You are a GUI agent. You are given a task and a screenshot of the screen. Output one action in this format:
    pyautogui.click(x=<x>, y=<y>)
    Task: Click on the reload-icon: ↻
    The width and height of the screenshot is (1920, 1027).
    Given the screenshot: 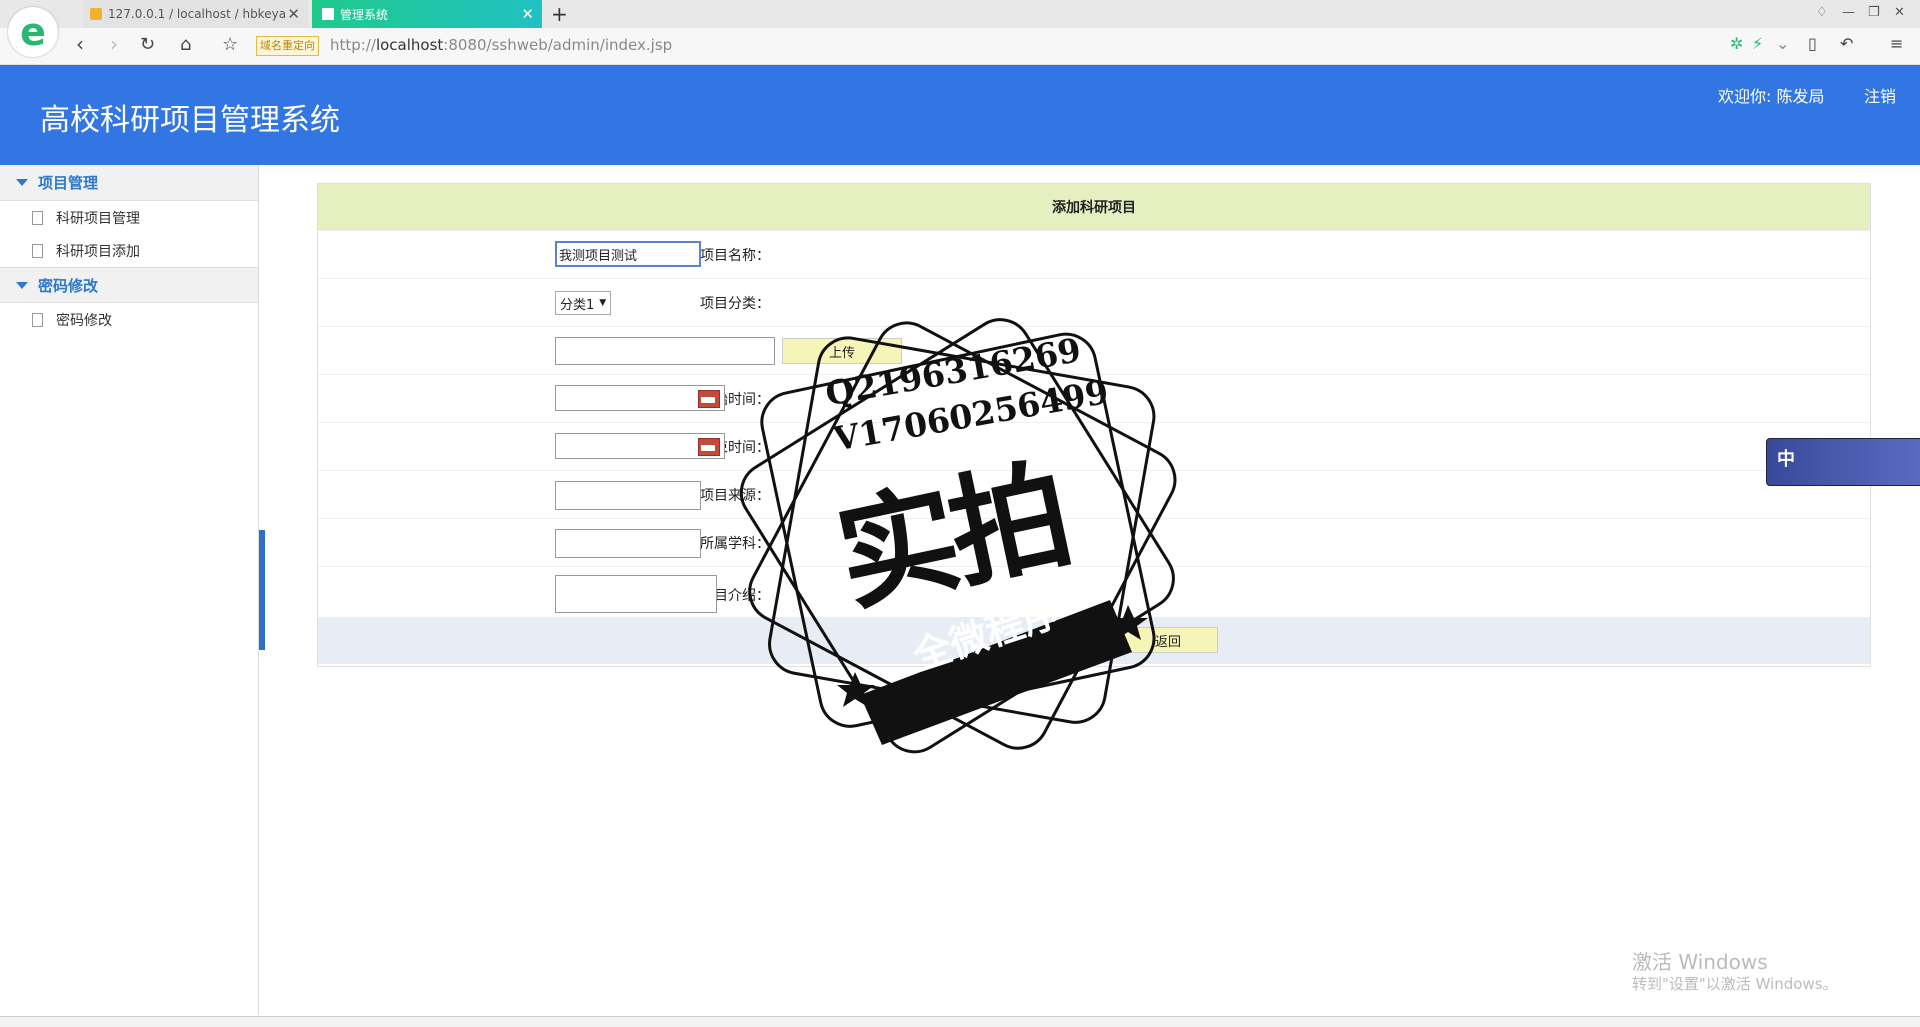 What is the action you would take?
    pyautogui.click(x=147, y=44)
    